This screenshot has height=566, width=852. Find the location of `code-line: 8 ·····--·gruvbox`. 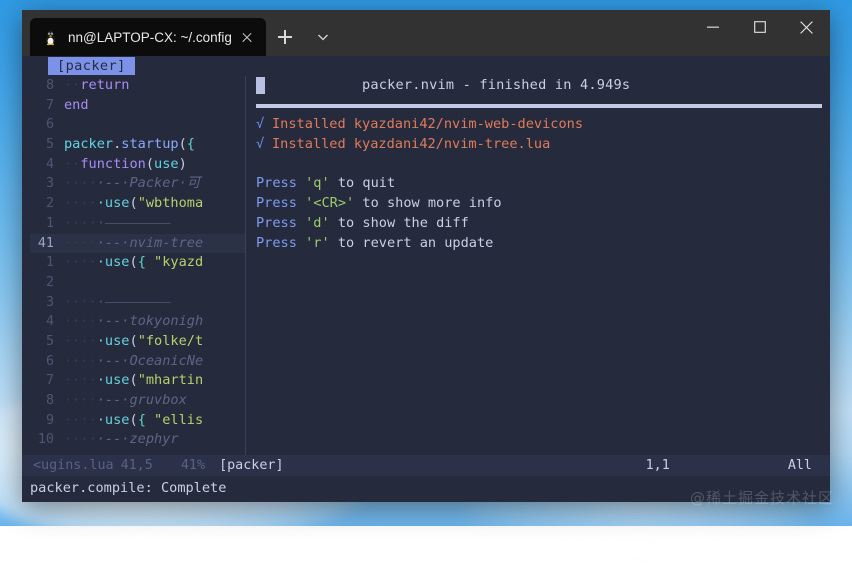

code-line: 8 ·····--·gruvbox is located at coordinates (137, 401).